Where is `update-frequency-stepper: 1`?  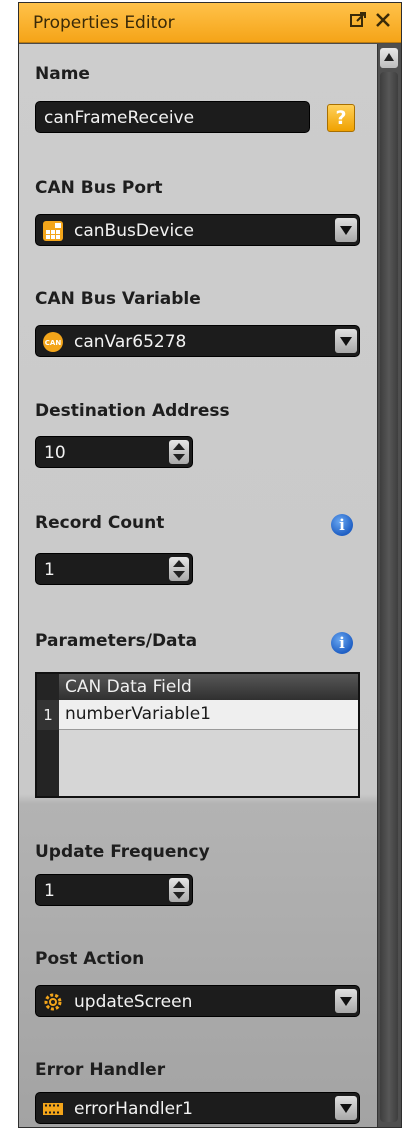 update-frequency-stepper: 1 is located at coordinates (114, 890).